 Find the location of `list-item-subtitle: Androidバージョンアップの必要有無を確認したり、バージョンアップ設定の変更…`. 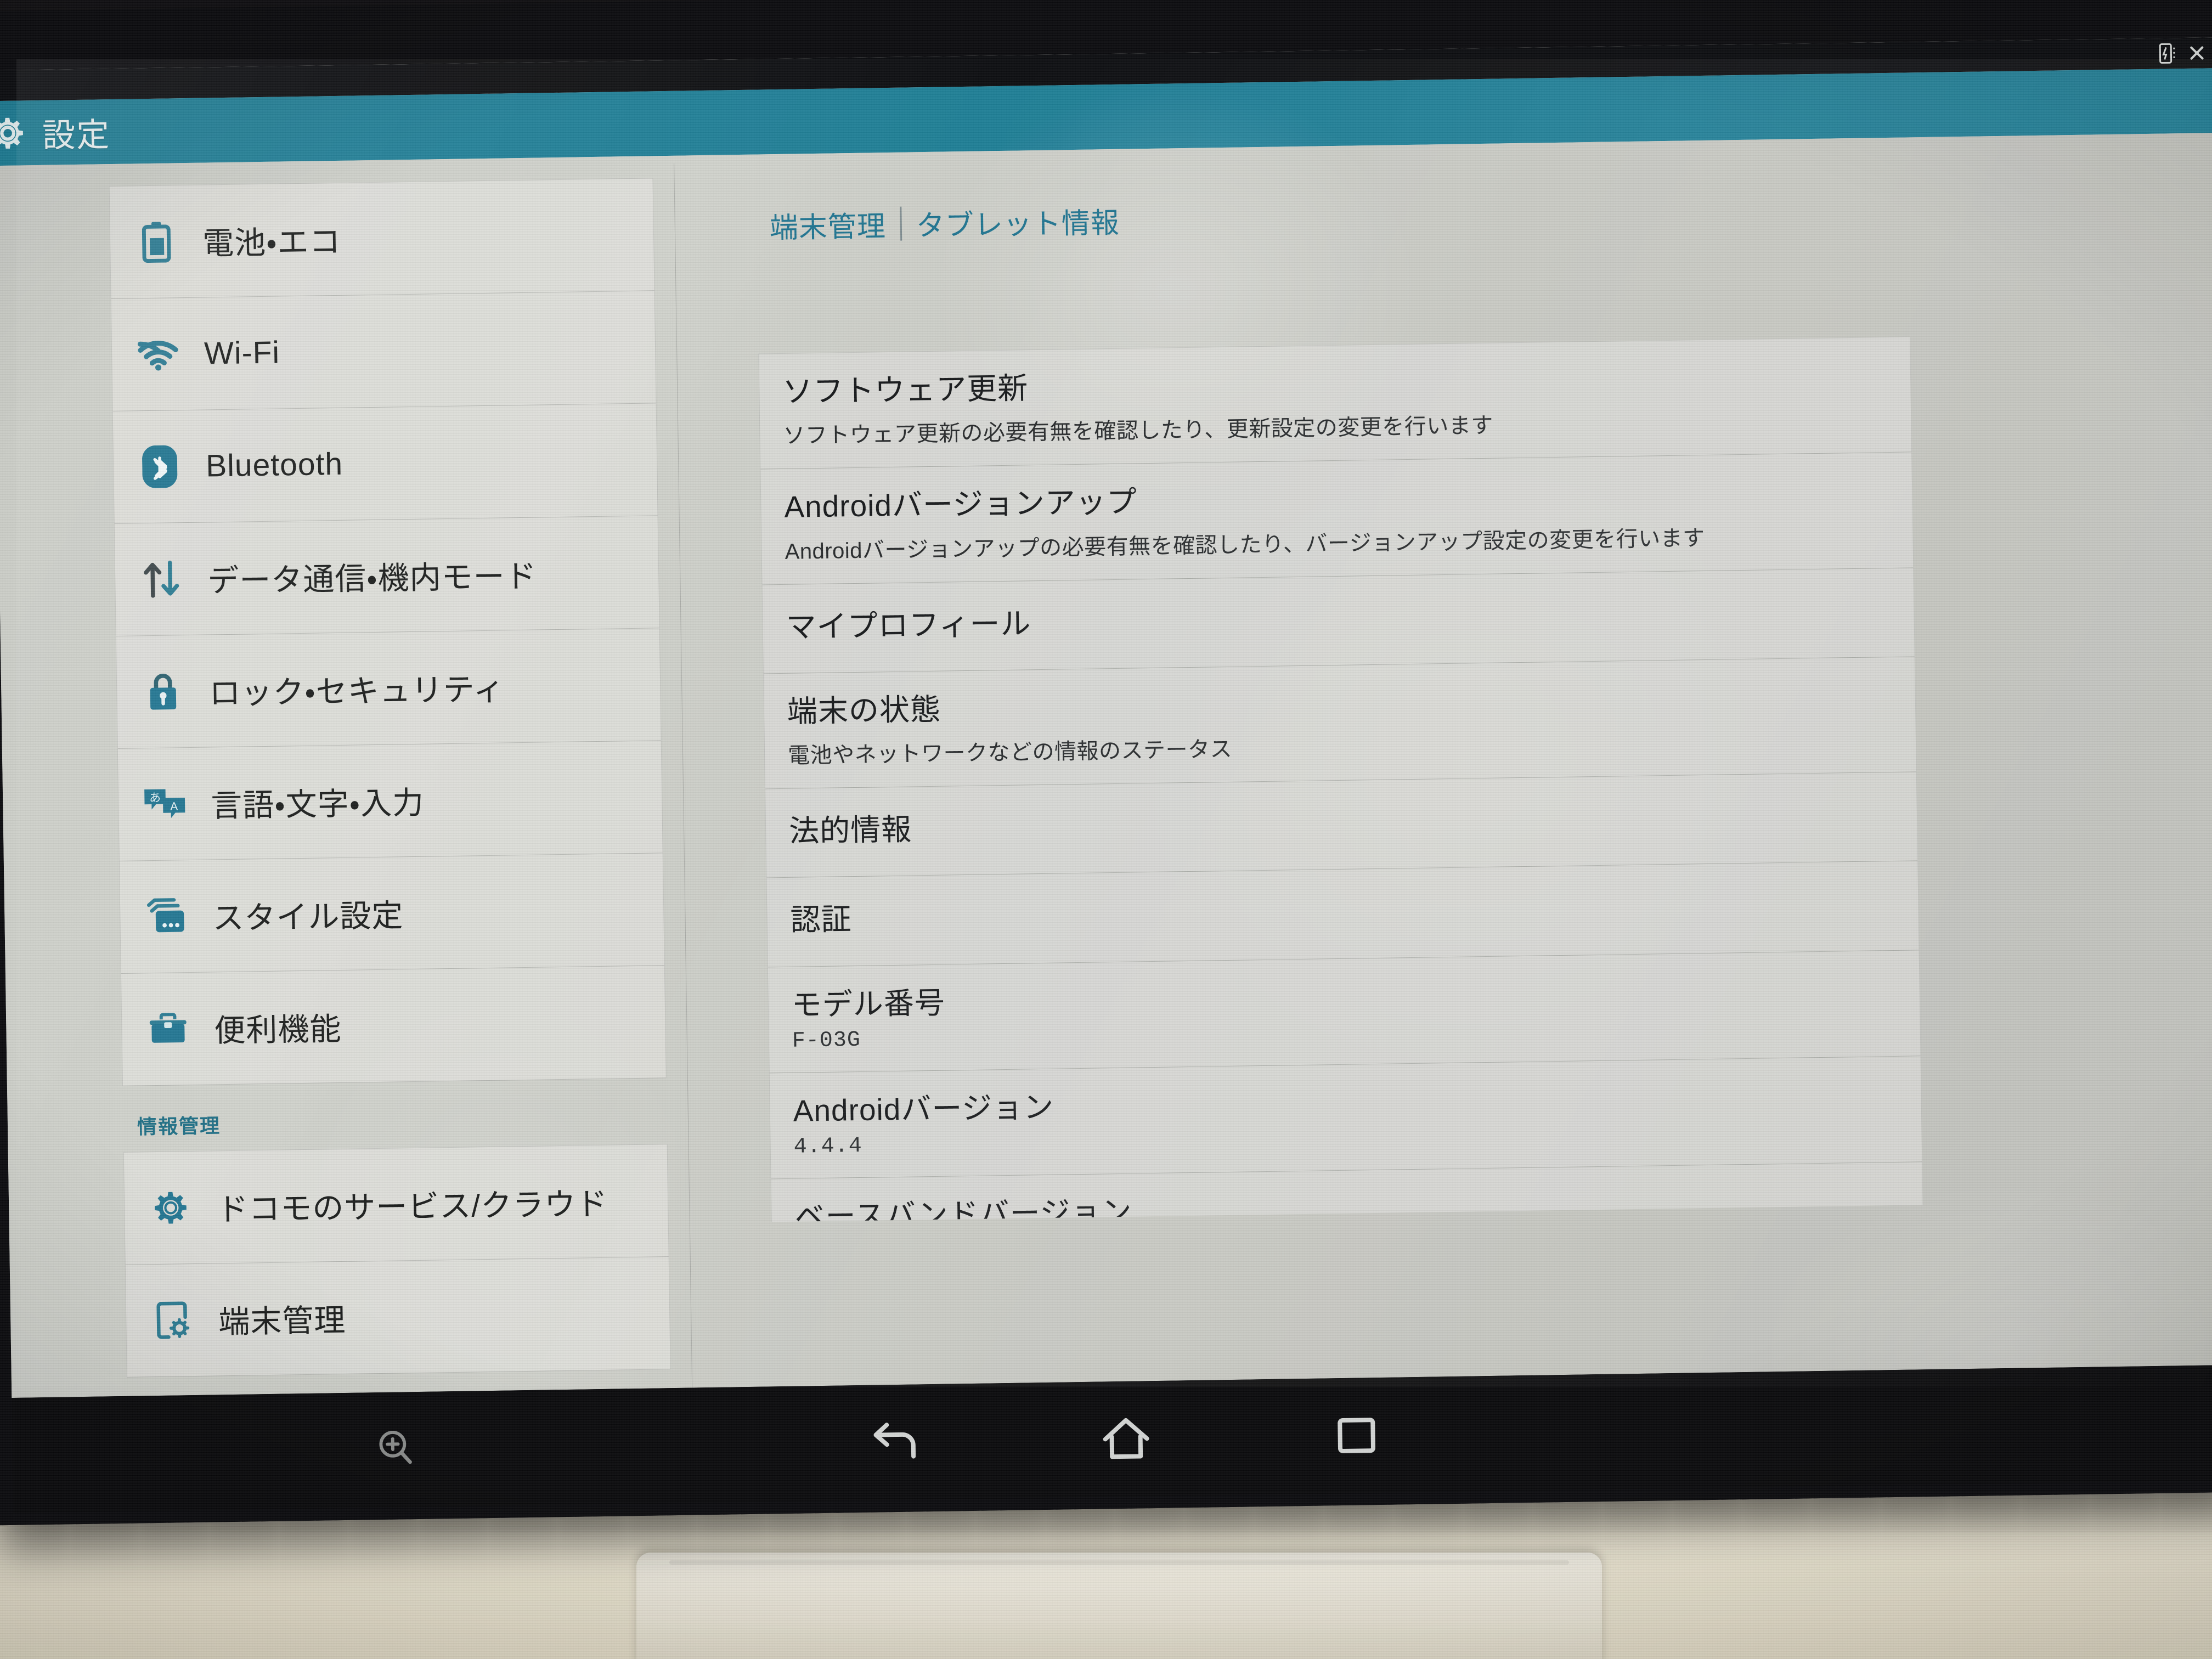

list-item-subtitle: Androidバージョンアップの必要有無を確認したり、バージョンアップ設定の変更… is located at coordinates (1245, 545).